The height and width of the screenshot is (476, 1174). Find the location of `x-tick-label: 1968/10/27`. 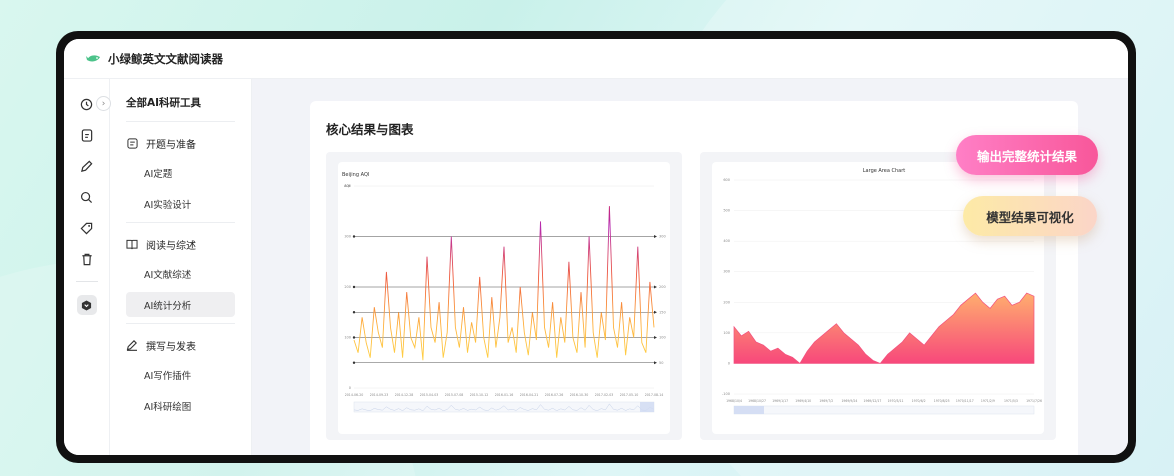

x-tick-label: 1968/10/27 is located at coordinates (757, 401).